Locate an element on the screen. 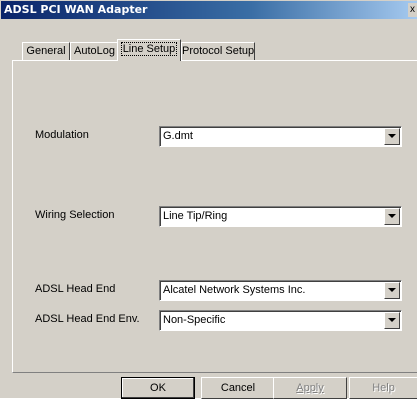 The height and width of the screenshot is (399, 417). tab-autolog-label: AutoLog is located at coordinates (94, 51).